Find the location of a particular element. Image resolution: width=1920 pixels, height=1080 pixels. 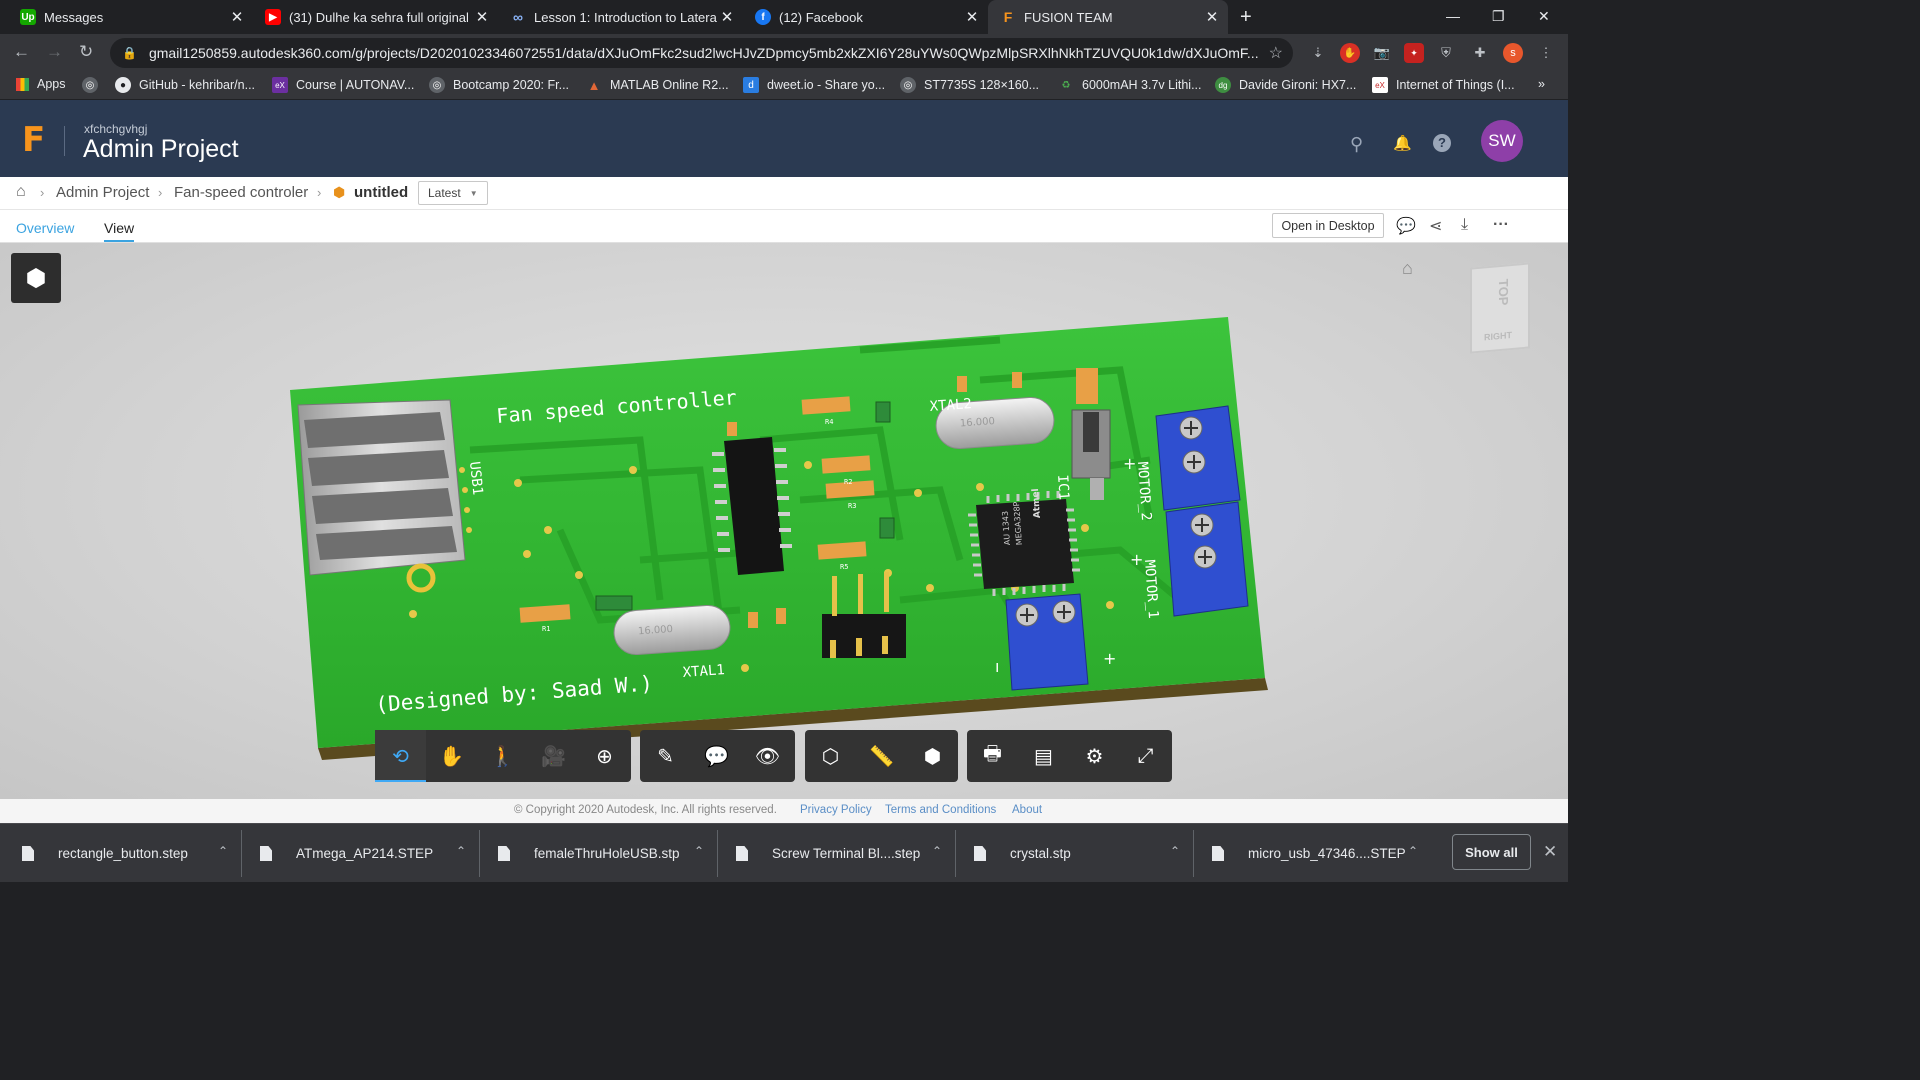

fullscreen-tool-icon: ⤢ is located at coordinates (1145, 756).